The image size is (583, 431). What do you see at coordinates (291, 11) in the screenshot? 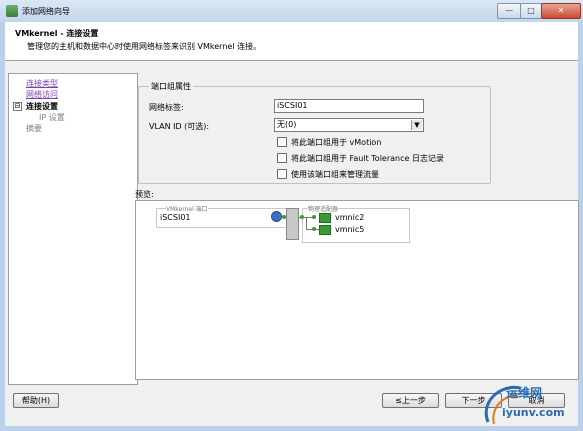
I see `title-bar: 添加网络向导 — □ ✕` at bounding box center [291, 11].